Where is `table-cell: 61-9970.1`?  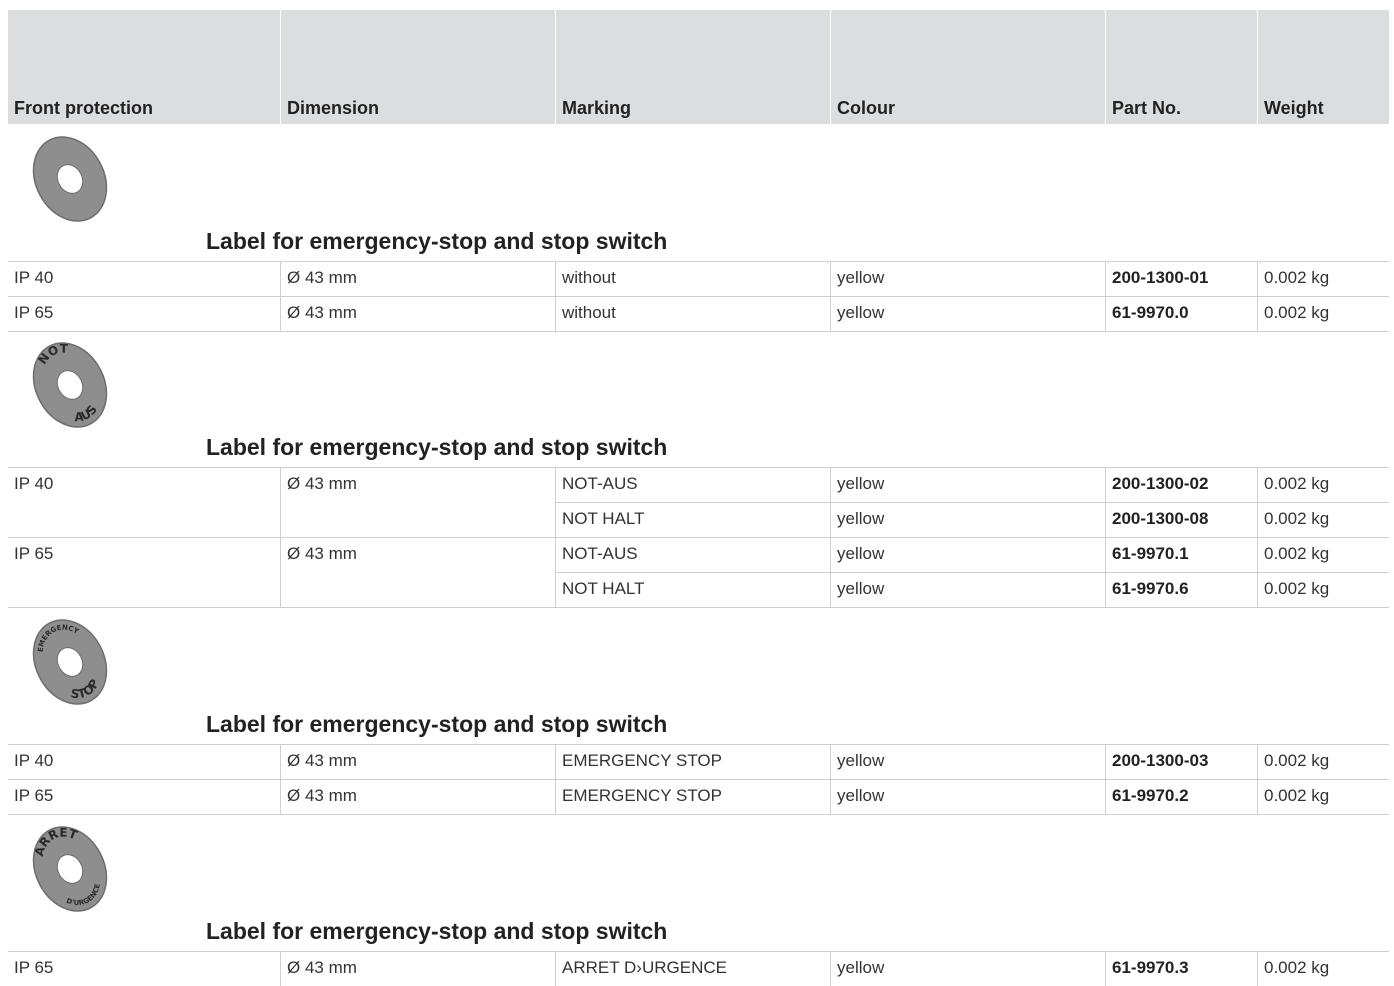
table-cell: 61-9970.1 is located at coordinates (1182, 555).